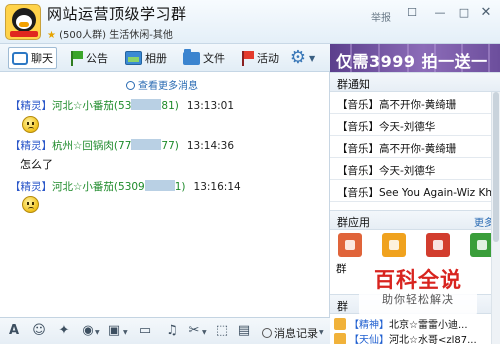 The image size is (500, 344). I want to click on message-history-button: 消息记录, so click(290, 333).